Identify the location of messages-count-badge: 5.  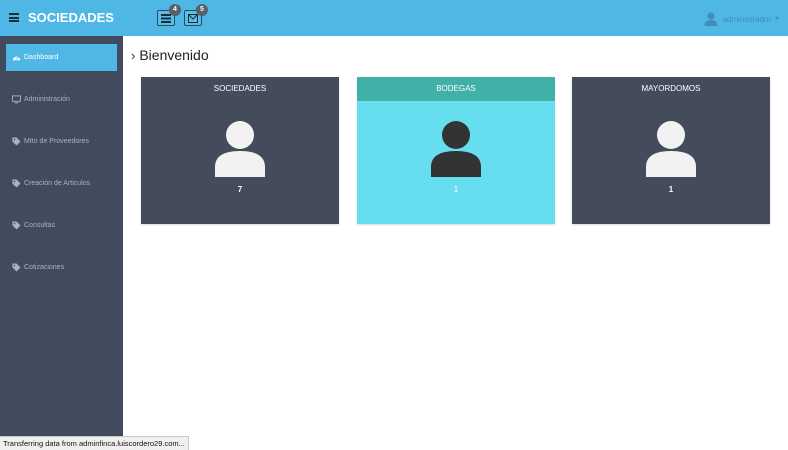
(202, 10).